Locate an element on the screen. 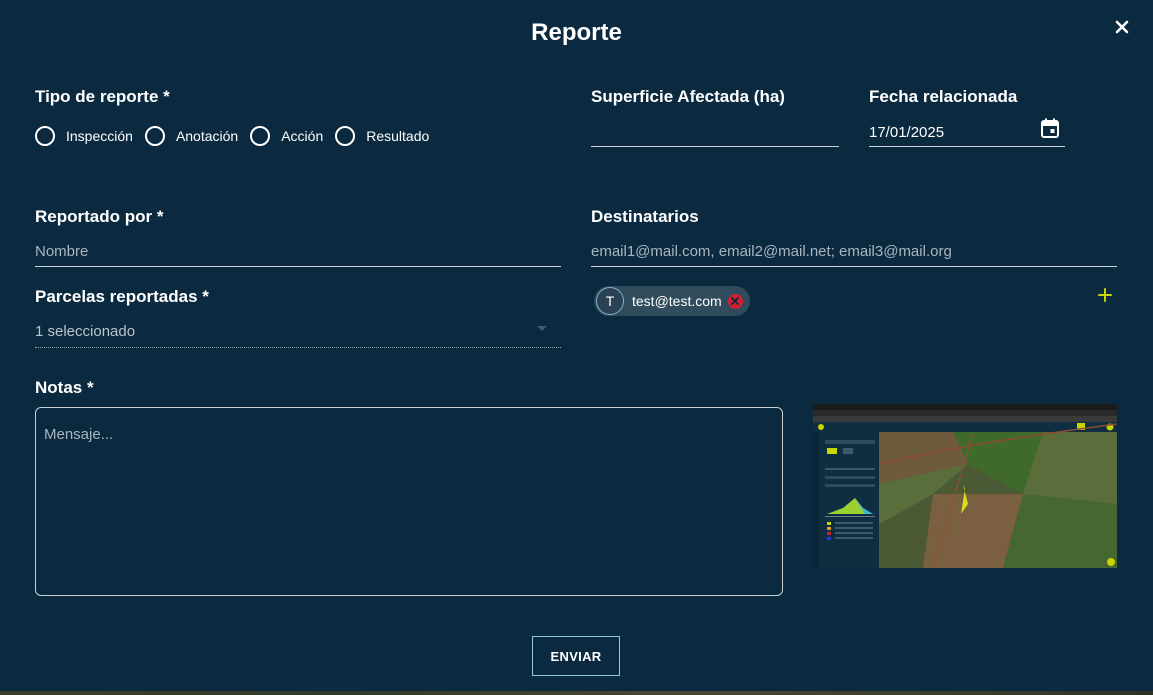  notes-label: Notas * is located at coordinates (64, 387).